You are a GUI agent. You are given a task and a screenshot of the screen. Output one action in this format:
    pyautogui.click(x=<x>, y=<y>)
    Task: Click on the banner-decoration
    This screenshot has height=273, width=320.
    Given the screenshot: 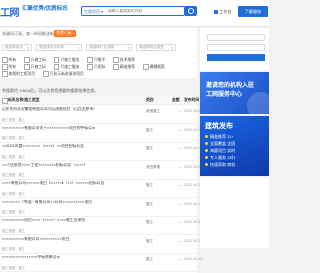 What is the action you would take?
    pyautogui.click(x=258, y=103)
    